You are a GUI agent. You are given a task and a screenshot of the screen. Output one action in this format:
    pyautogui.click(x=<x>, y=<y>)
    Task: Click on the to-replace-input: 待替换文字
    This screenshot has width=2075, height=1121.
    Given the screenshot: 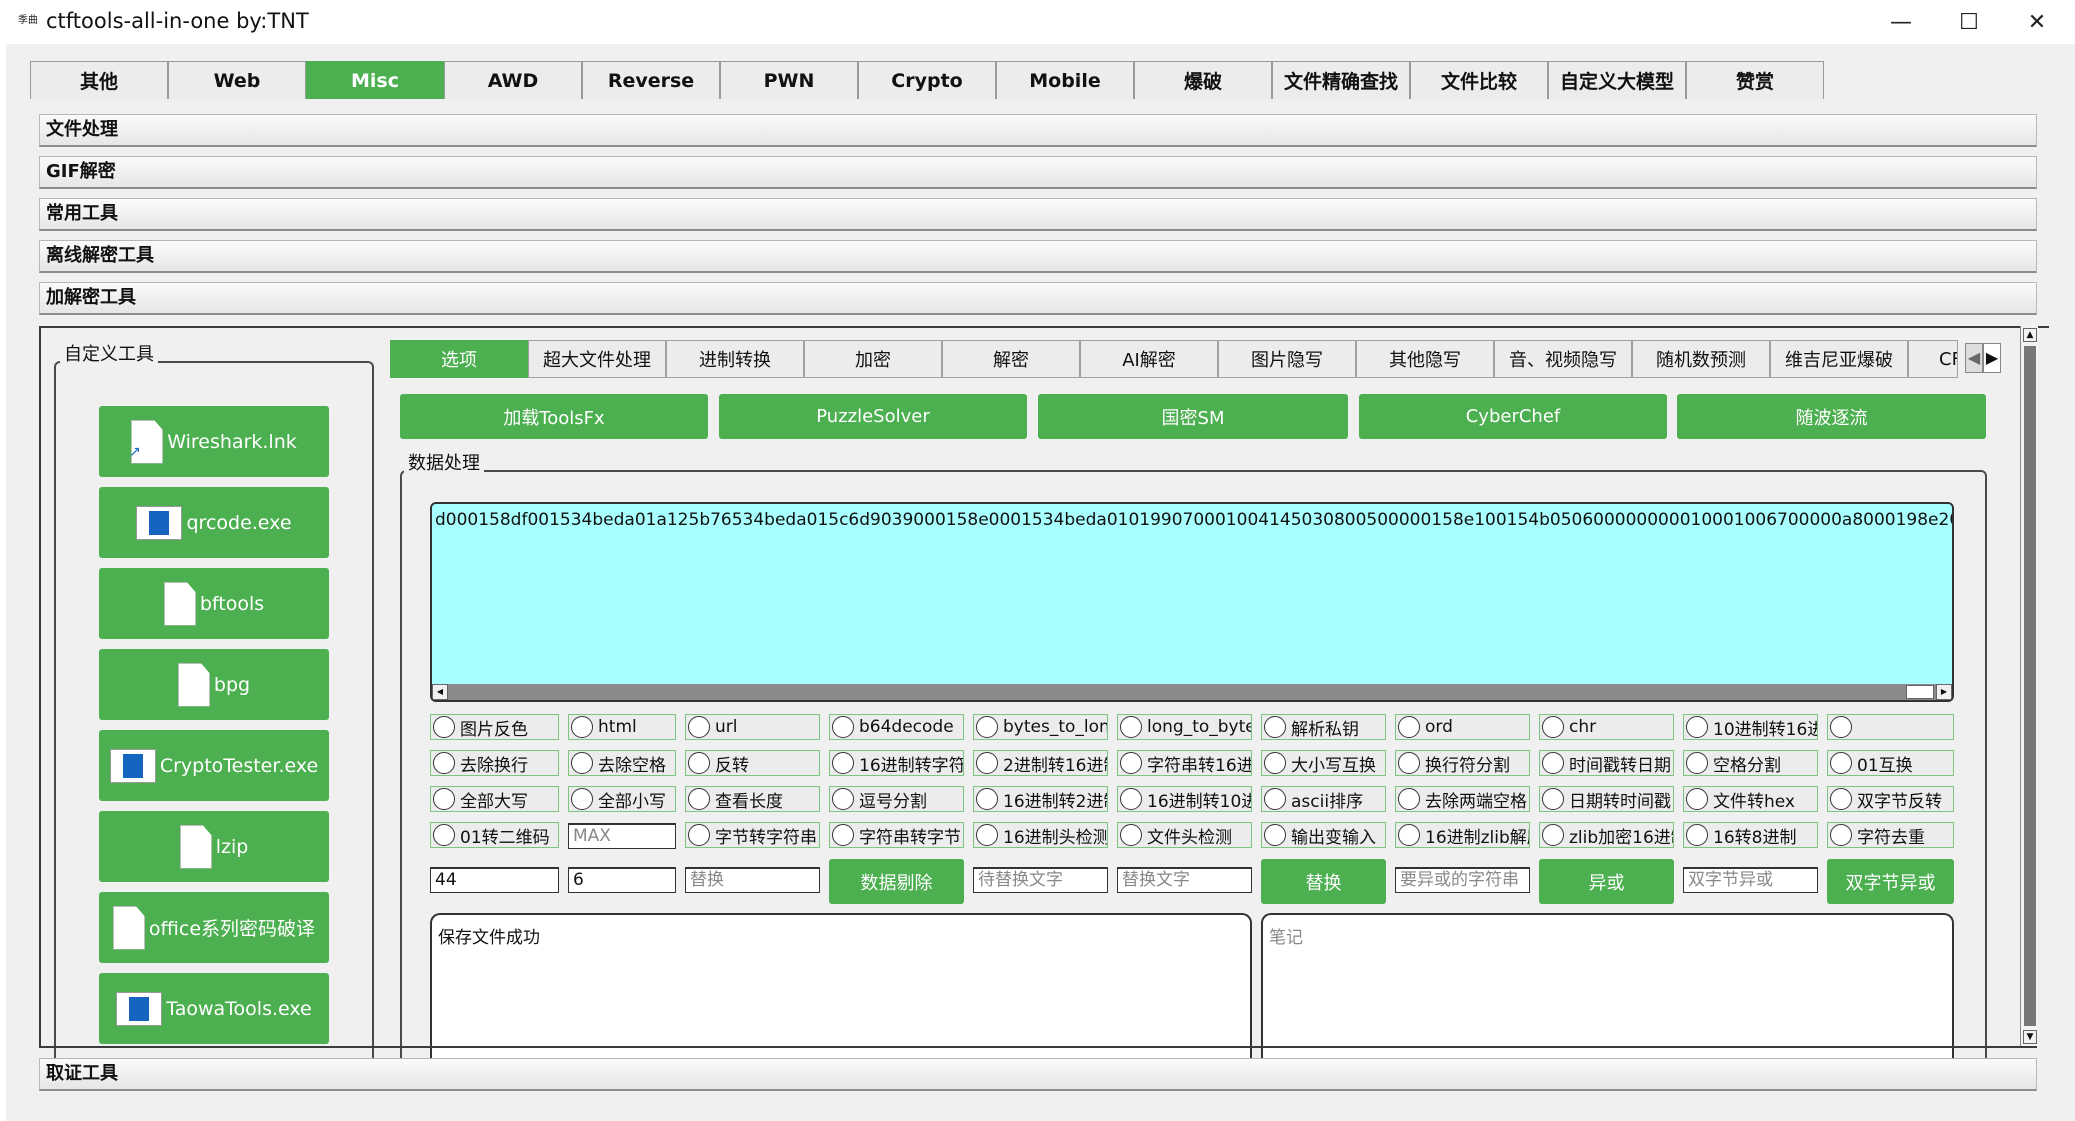 What is the action you would take?
    pyautogui.click(x=1040, y=880)
    